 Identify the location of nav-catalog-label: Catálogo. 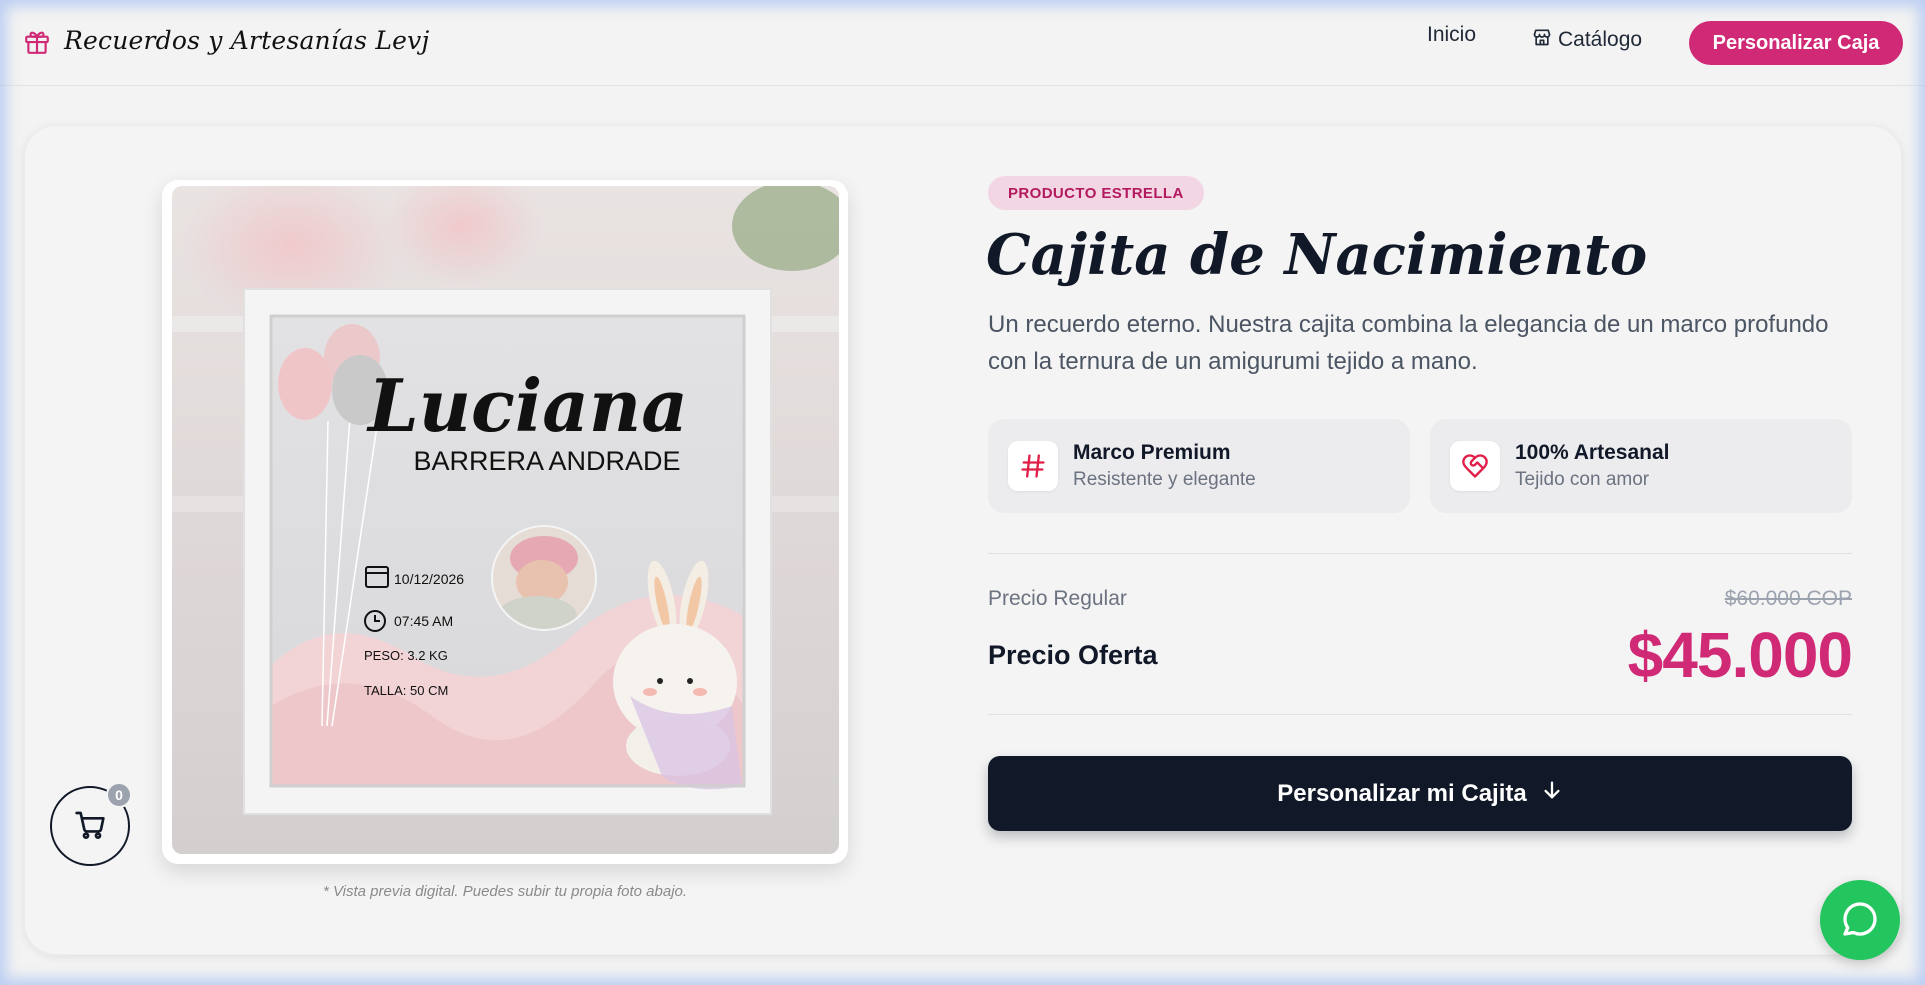
(1600, 39).